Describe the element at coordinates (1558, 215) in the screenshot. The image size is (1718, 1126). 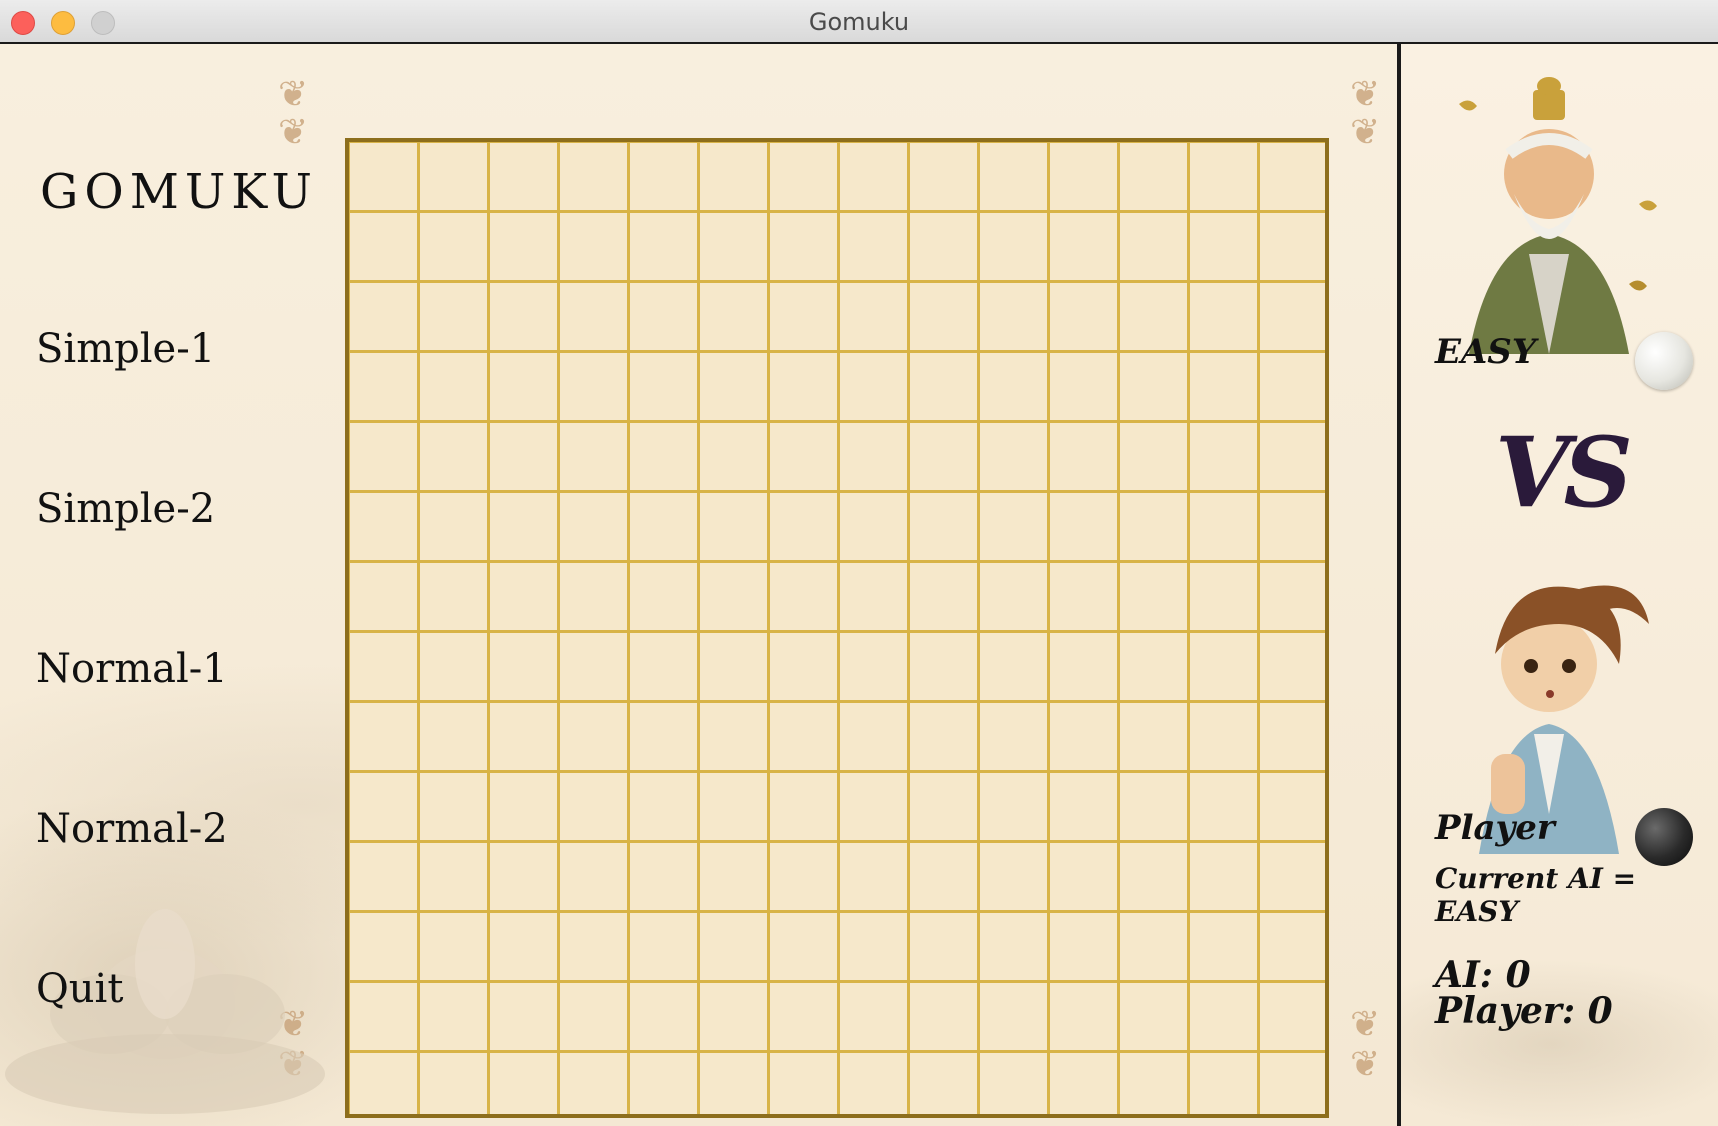
I see `ai-portrait` at that location.